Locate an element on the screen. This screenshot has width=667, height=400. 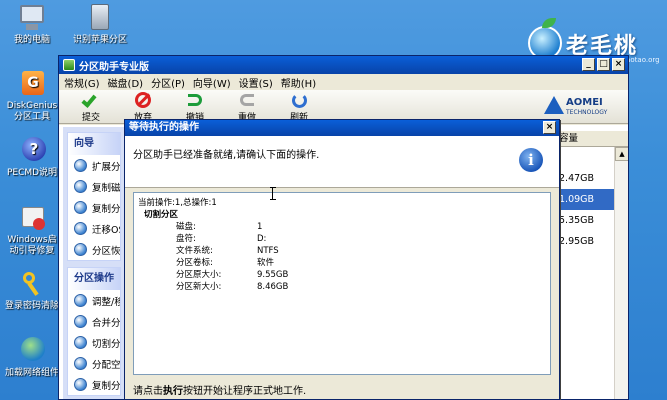
operation-field: 分区原大小: 9.55GB is located at coordinates (344, 275).